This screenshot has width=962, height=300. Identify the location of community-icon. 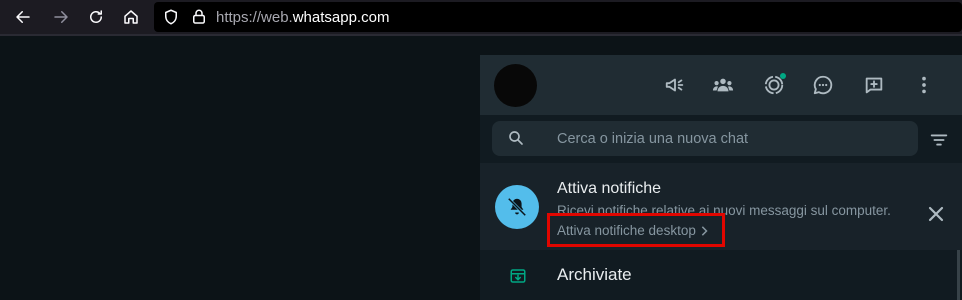
(723, 85).